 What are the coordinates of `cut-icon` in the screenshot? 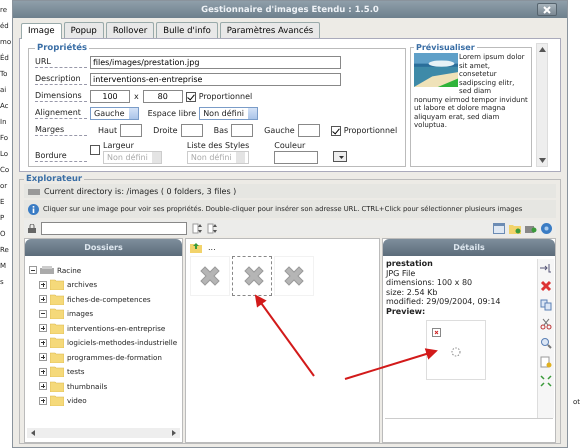 It's located at (546, 324).